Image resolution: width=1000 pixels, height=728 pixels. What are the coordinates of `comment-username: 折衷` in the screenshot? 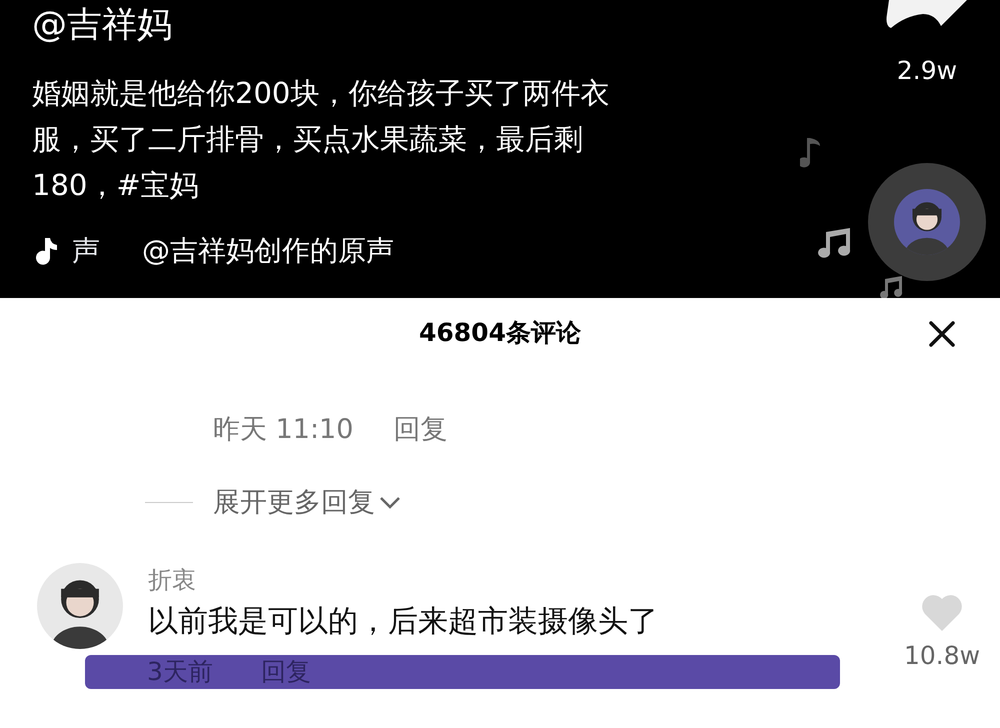 It's located at (403, 580).